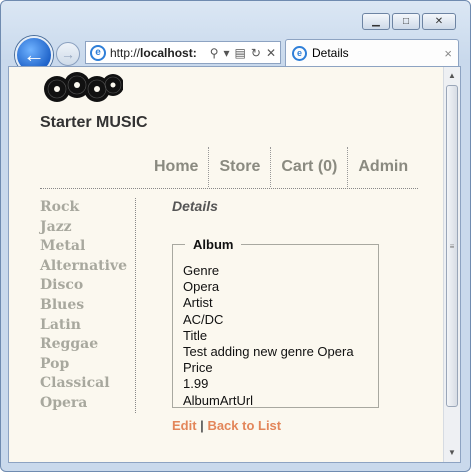  I want to click on page-heading: Details, so click(195, 206).